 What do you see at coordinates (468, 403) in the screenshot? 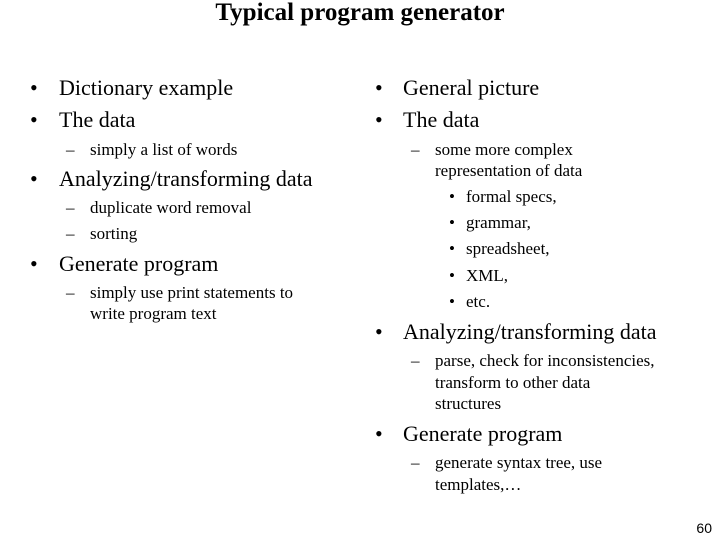
I see `list-subitem-continued: structures` at bounding box center [468, 403].